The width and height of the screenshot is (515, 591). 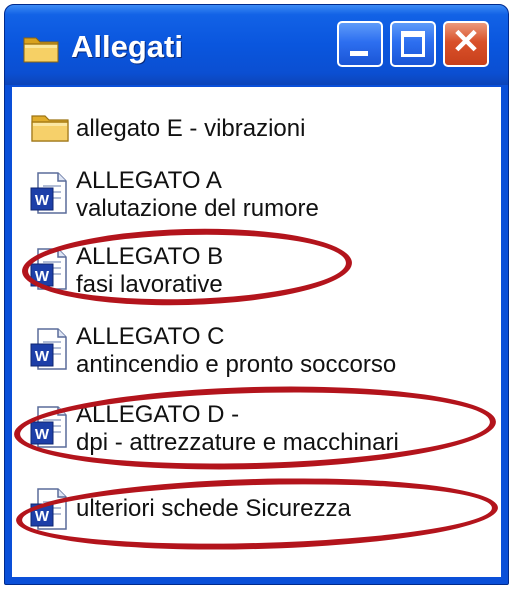 I want to click on item-subtitle: antincendio e pronto soccorso, so click(x=236, y=364).